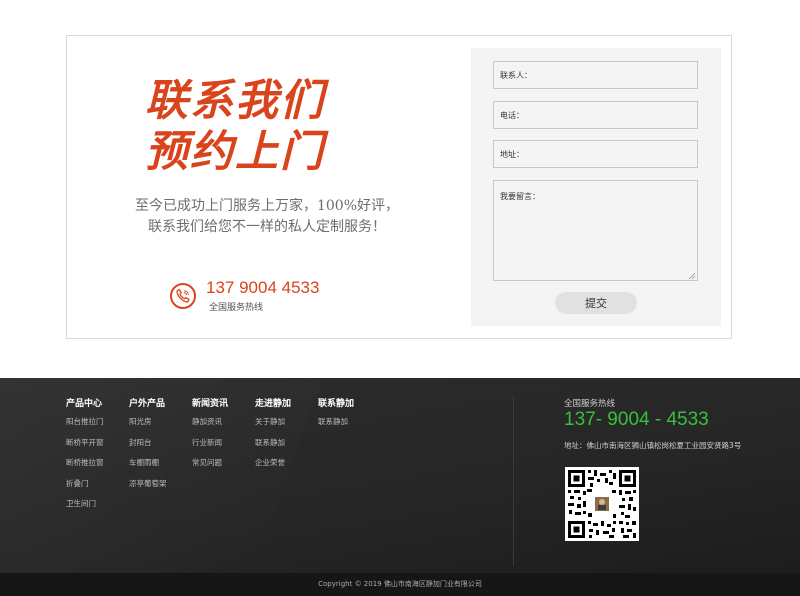 The image size is (800, 596). I want to click on address-input, so click(595, 154).